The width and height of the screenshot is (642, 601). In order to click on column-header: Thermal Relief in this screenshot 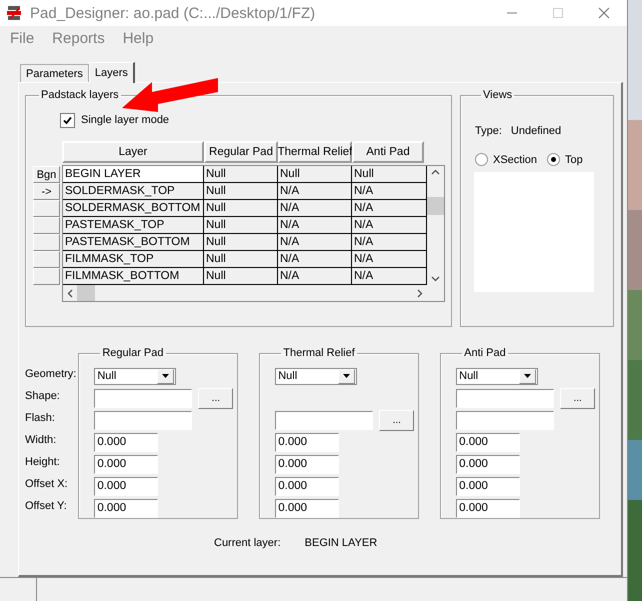, I will do `click(315, 152)`.